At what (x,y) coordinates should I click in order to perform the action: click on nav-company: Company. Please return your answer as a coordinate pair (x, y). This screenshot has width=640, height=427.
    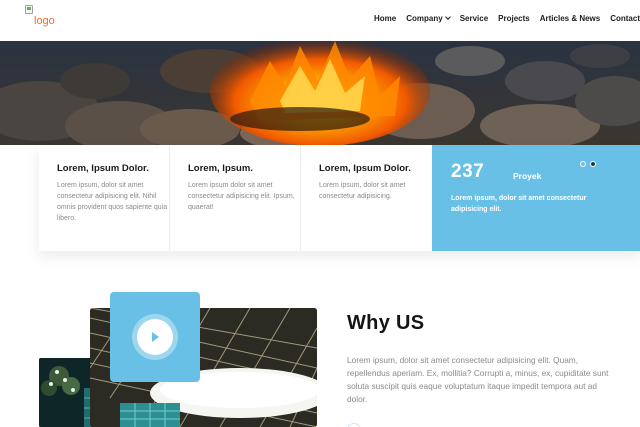
    Looking at the image, I should click on (428, 18).